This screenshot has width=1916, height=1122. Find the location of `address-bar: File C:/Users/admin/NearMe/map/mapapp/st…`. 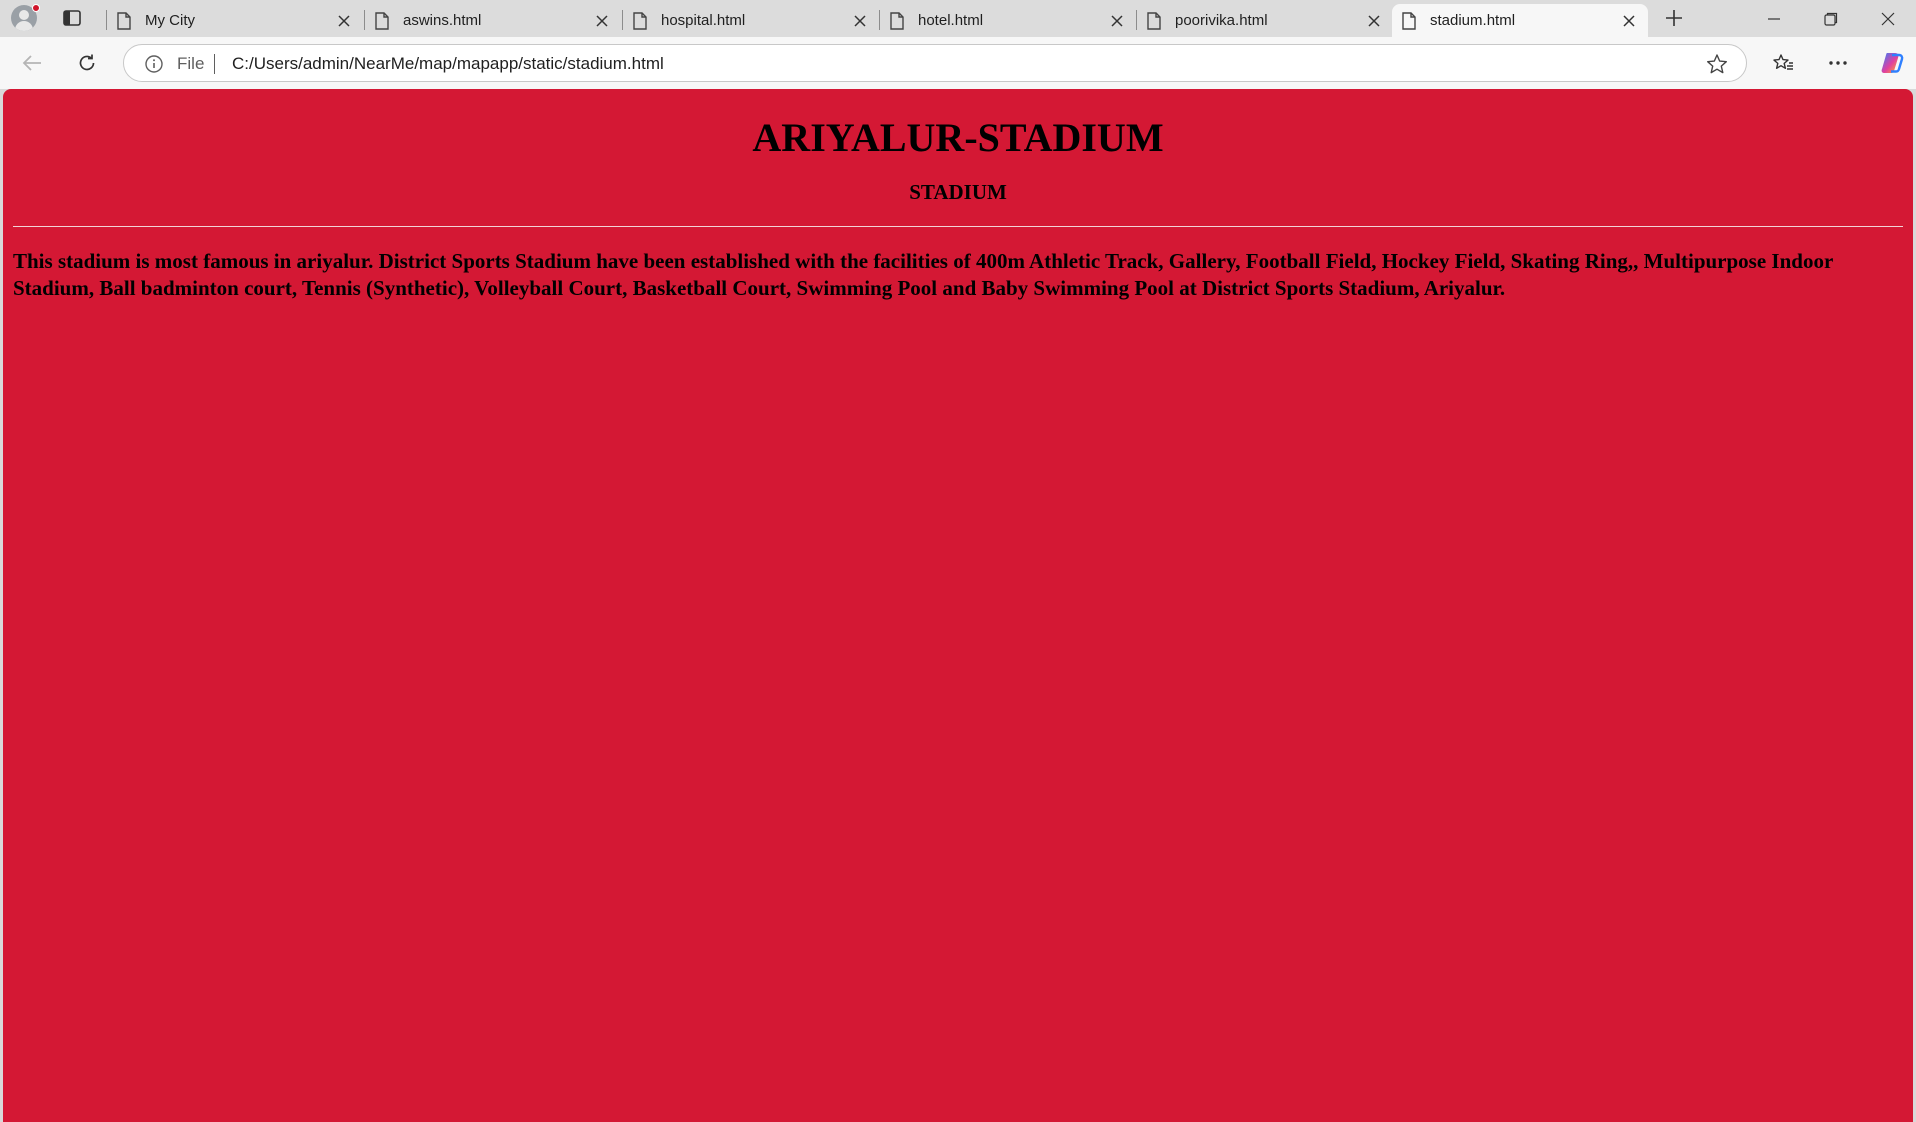

address-bar: File C:/Users/admin/NearMe/map/mapapp/st… is located at coordinates (935, 63).